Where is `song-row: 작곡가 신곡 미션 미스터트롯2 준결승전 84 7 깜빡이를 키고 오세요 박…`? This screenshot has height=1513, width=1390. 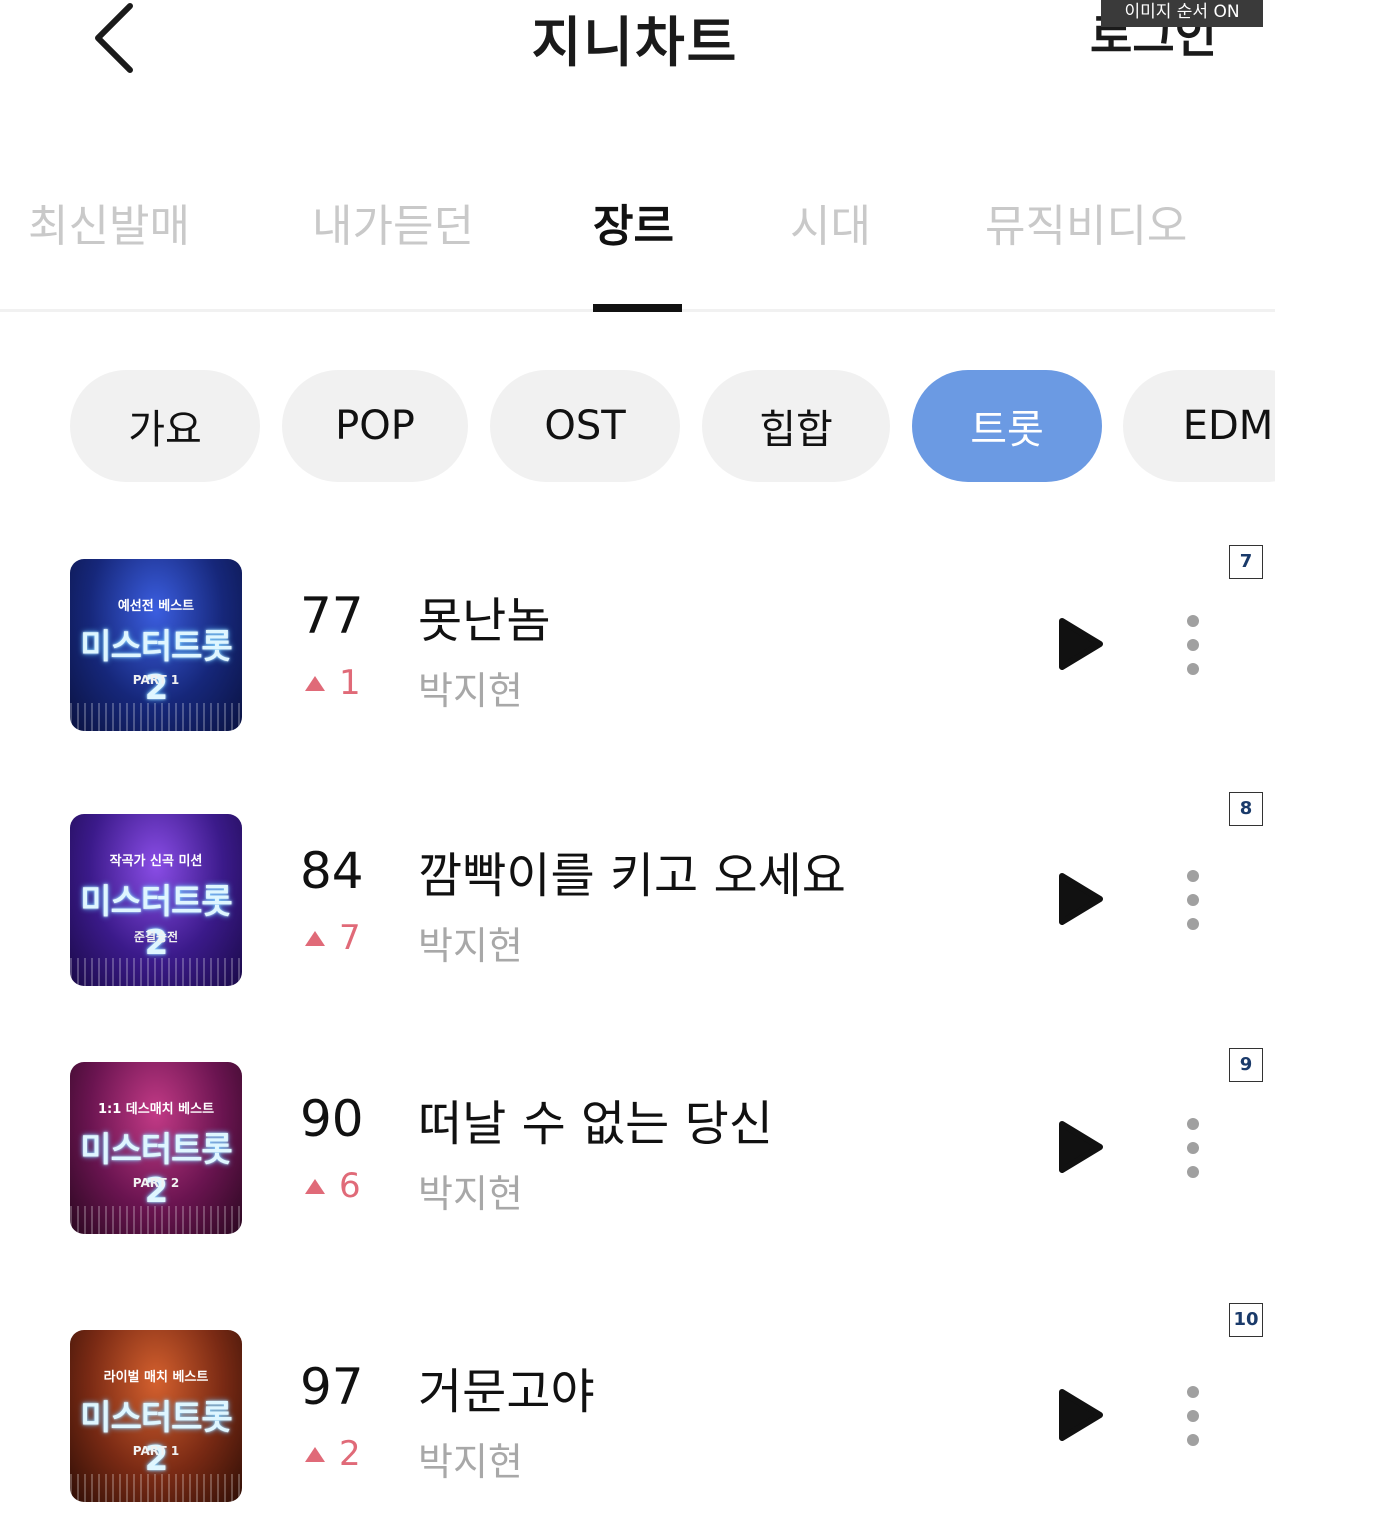 song-row: 작곡가 신곡 미션 미스터트롯2 준결승전 84 7 깜빡이를 키고 오세요 박… is located at coordinates (695, 892).